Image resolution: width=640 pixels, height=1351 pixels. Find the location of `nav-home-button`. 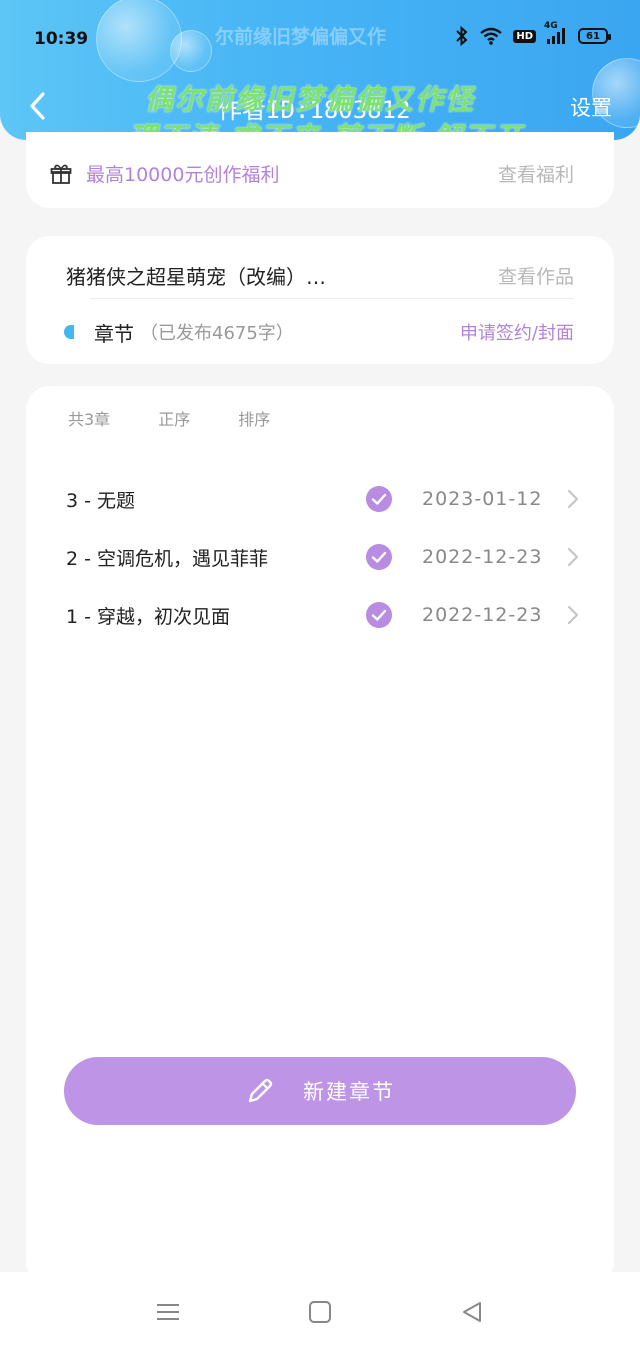

nav-home-button is located at coordinates (320, 1312).